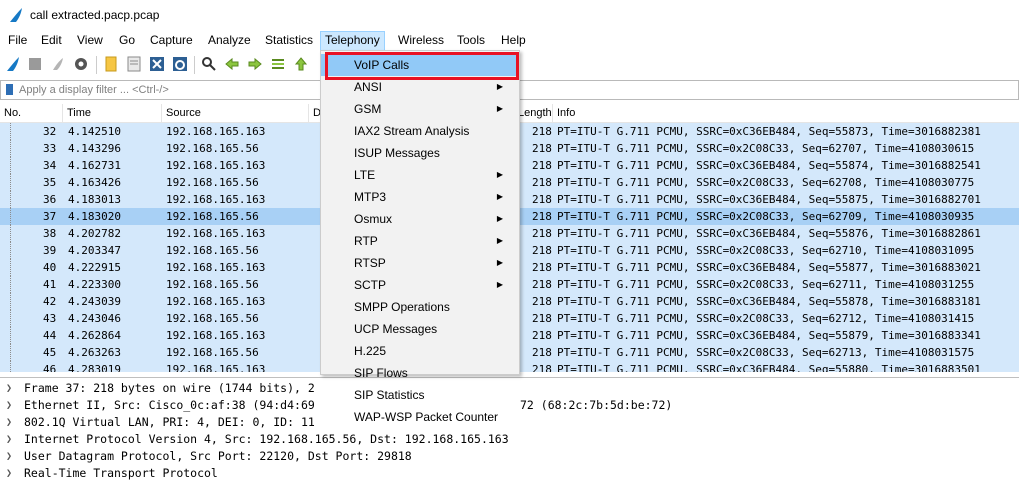 Image resolution: width=1019 pixels, height=486 pixels. I want to click on menu-item-sctp: SCTP ▶, so click(419, 285).